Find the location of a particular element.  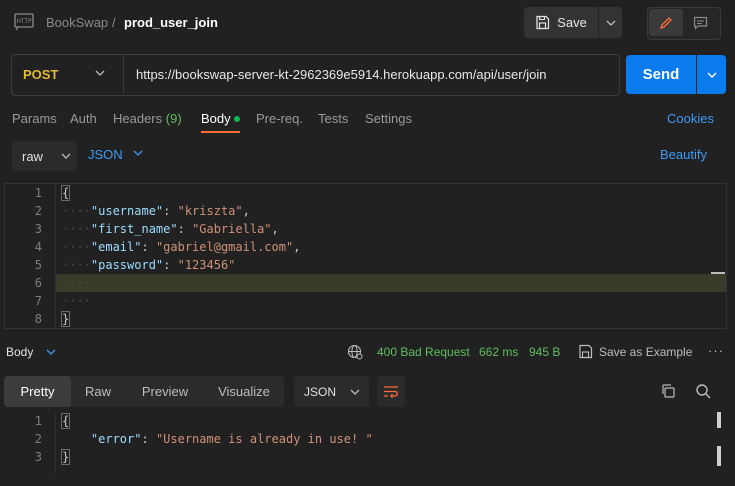

copy-icon is located at coordinates (668, 391).